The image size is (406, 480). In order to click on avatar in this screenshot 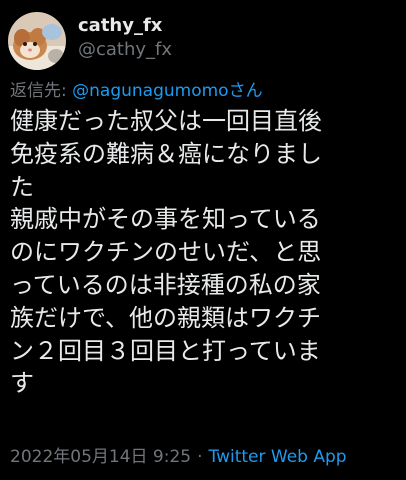, I will do `click(37, 41)`.